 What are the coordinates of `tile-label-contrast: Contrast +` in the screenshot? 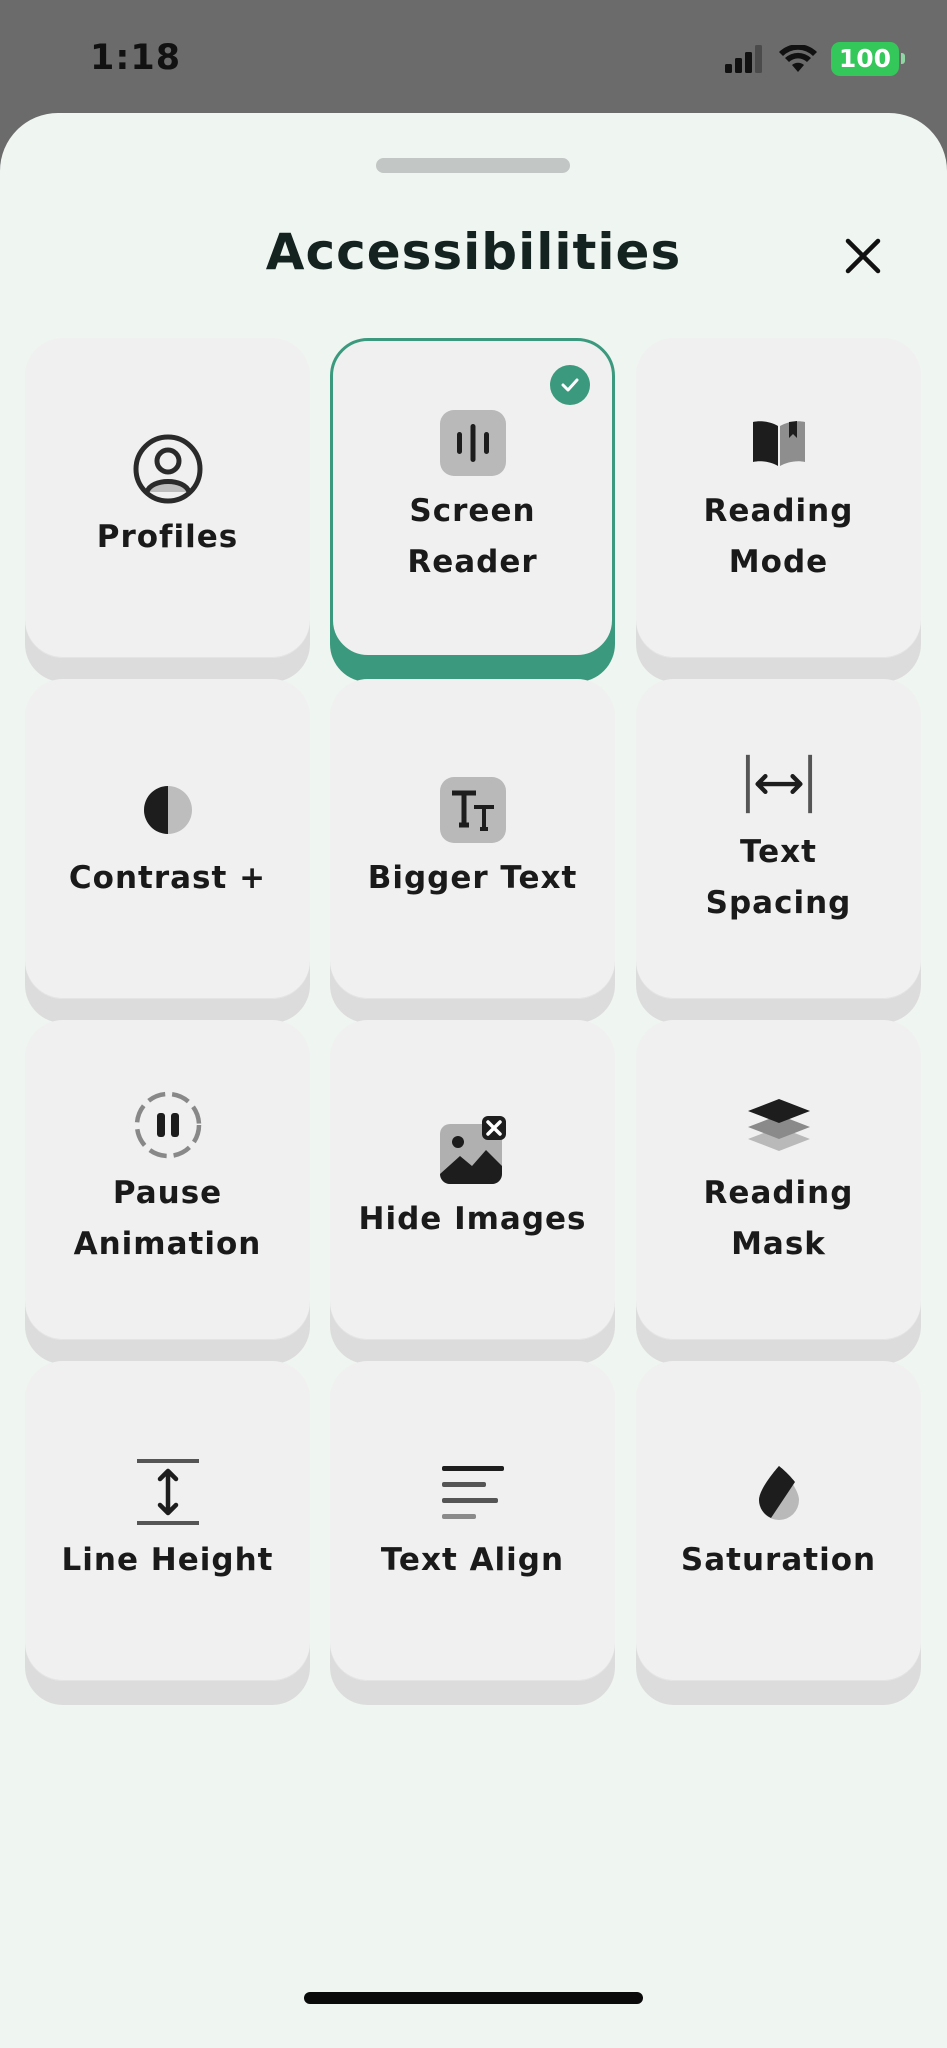 It's located at (167, 877).